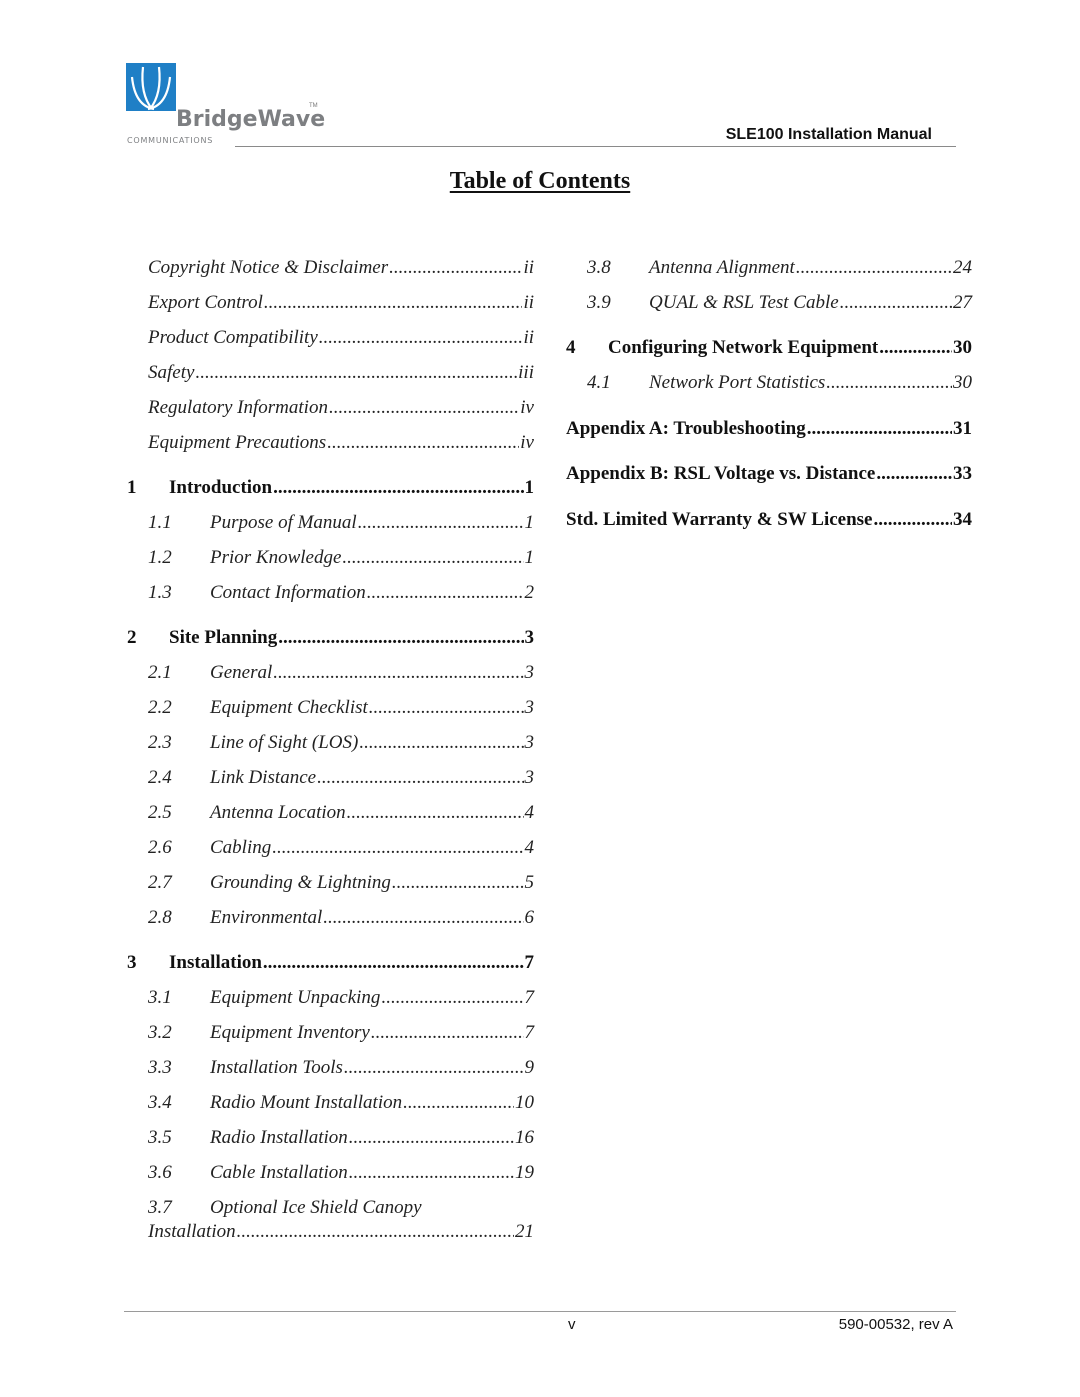 Image resolution: width=1080 pixels, height=1397 pixels. Describe the element at coordinates (527, 407) in the screenshot. I see `toc-entry-page: iv` at that location.